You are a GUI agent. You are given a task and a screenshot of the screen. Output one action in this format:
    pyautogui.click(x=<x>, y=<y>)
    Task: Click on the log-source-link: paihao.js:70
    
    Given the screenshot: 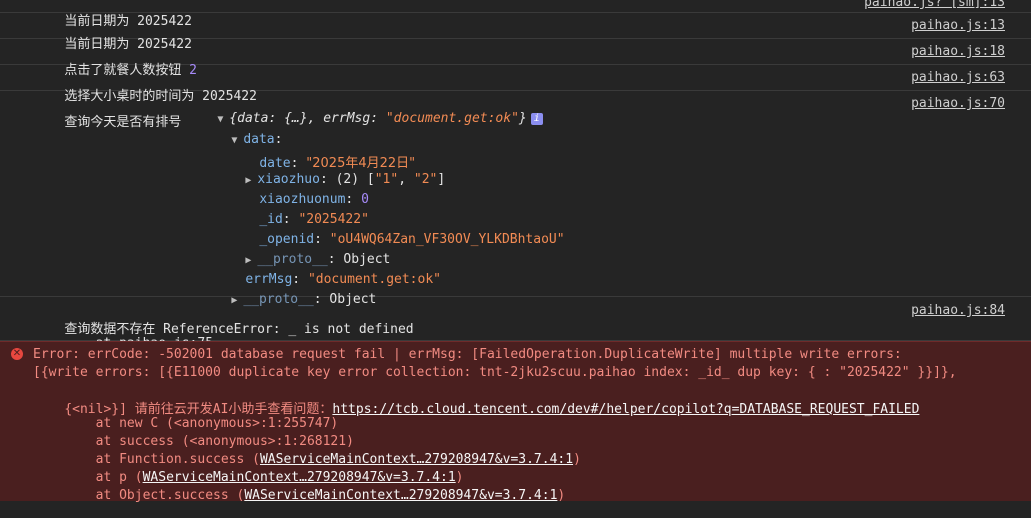 What is the action you would take?
    pyautogui.click(x=958, y=103)
    